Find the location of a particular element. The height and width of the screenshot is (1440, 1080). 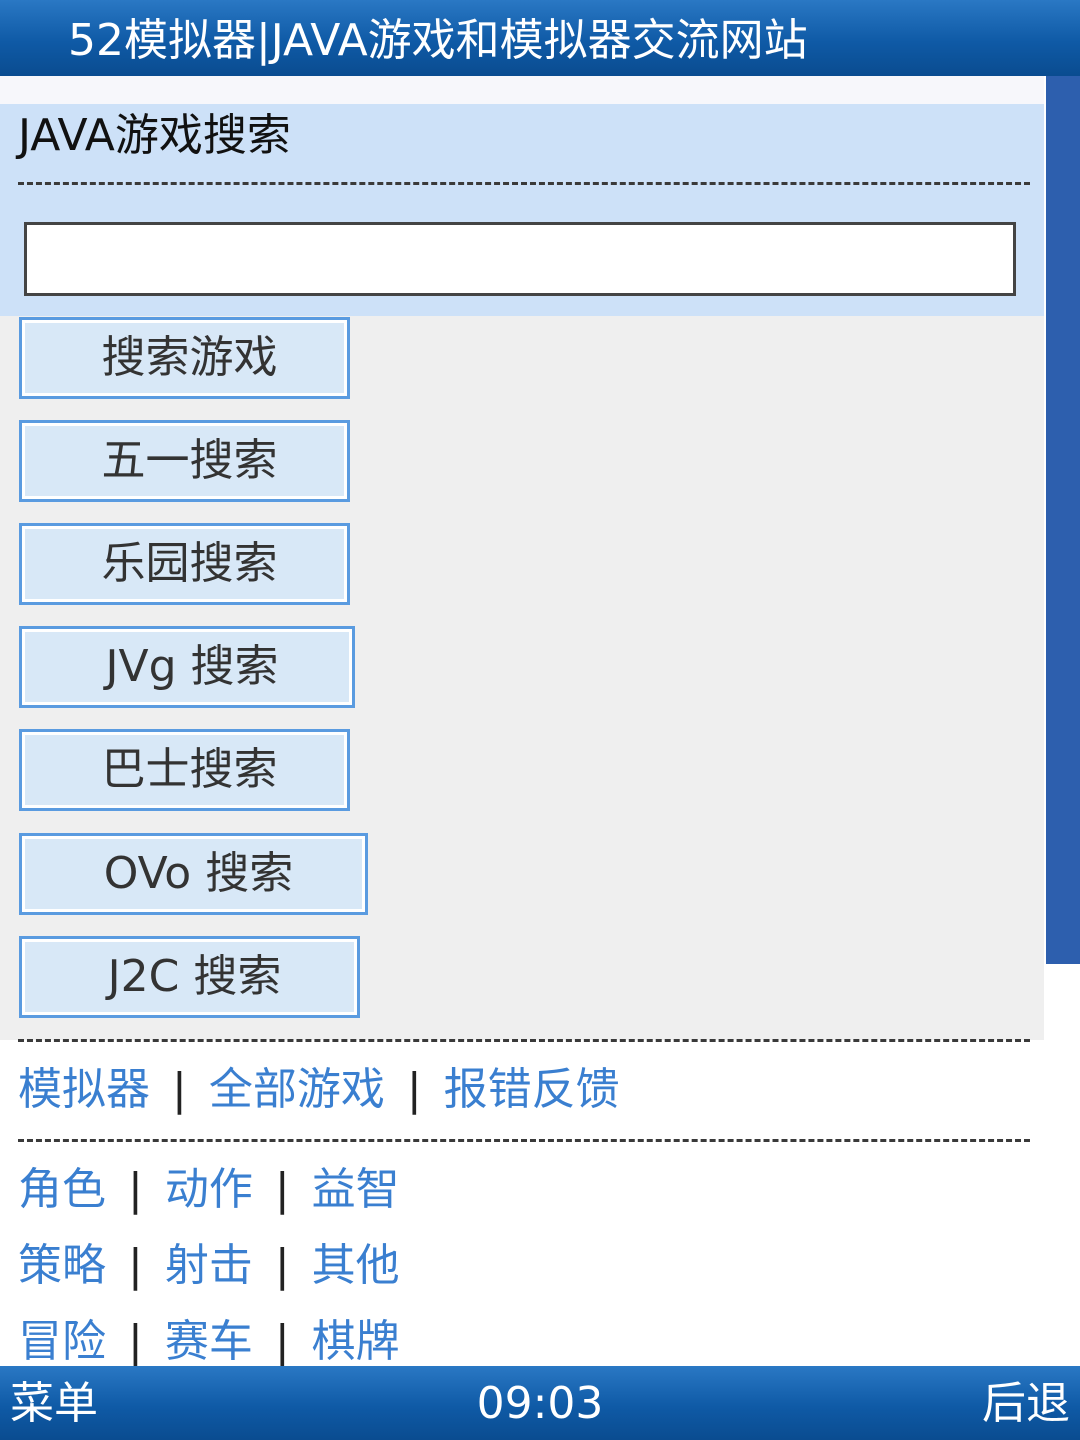

softkey-bar: 菜单 09:03 后退 is located at coordinates (540, 1403).